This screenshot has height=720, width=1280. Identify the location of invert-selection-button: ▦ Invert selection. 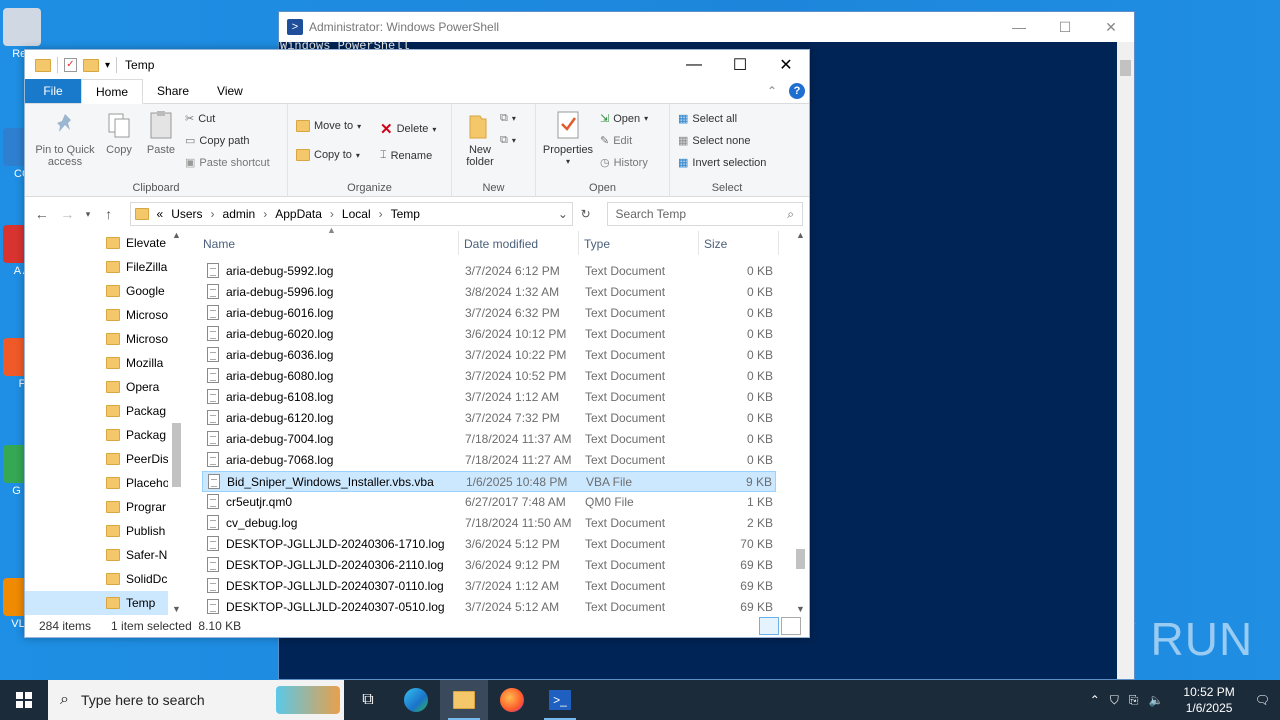
(722, 163).